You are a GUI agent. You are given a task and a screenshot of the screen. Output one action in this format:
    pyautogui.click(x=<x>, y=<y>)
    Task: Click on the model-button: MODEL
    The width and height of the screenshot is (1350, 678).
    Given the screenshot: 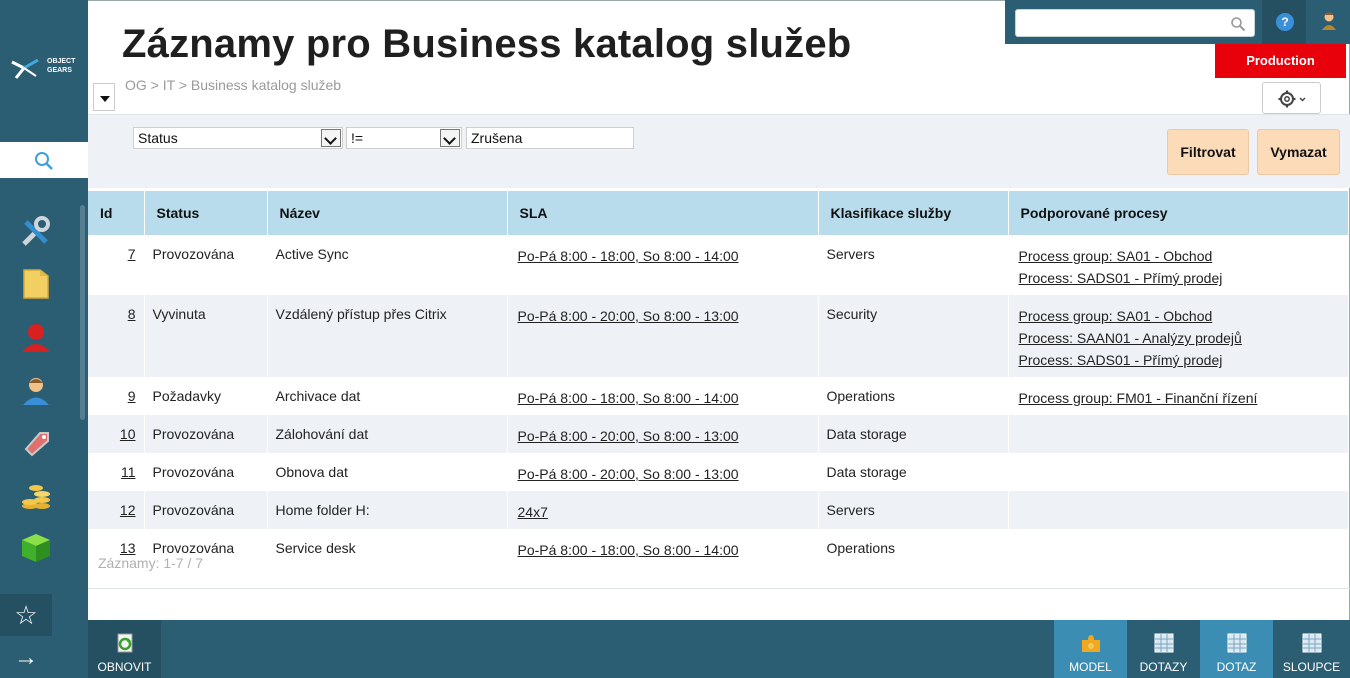 What is the action you would take?
    pyautogui.click(x=1090, y=649)
    